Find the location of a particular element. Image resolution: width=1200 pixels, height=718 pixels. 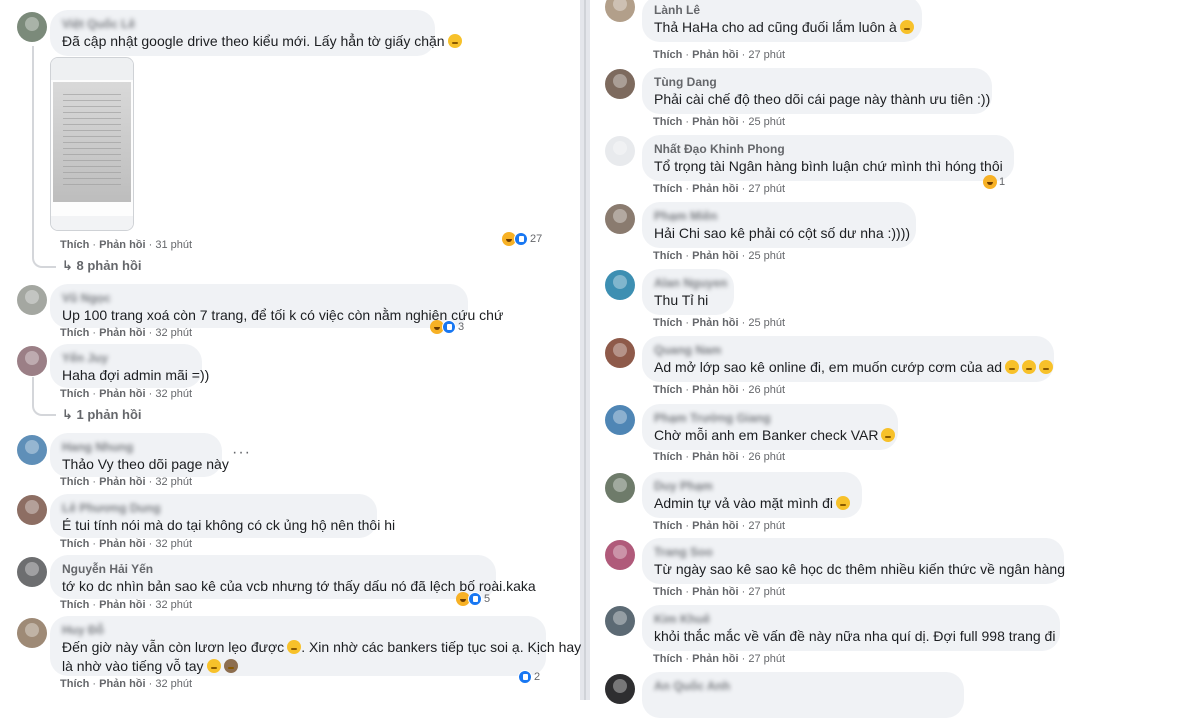

comment-author: Lành Lê is located at coordinates (782, 10).